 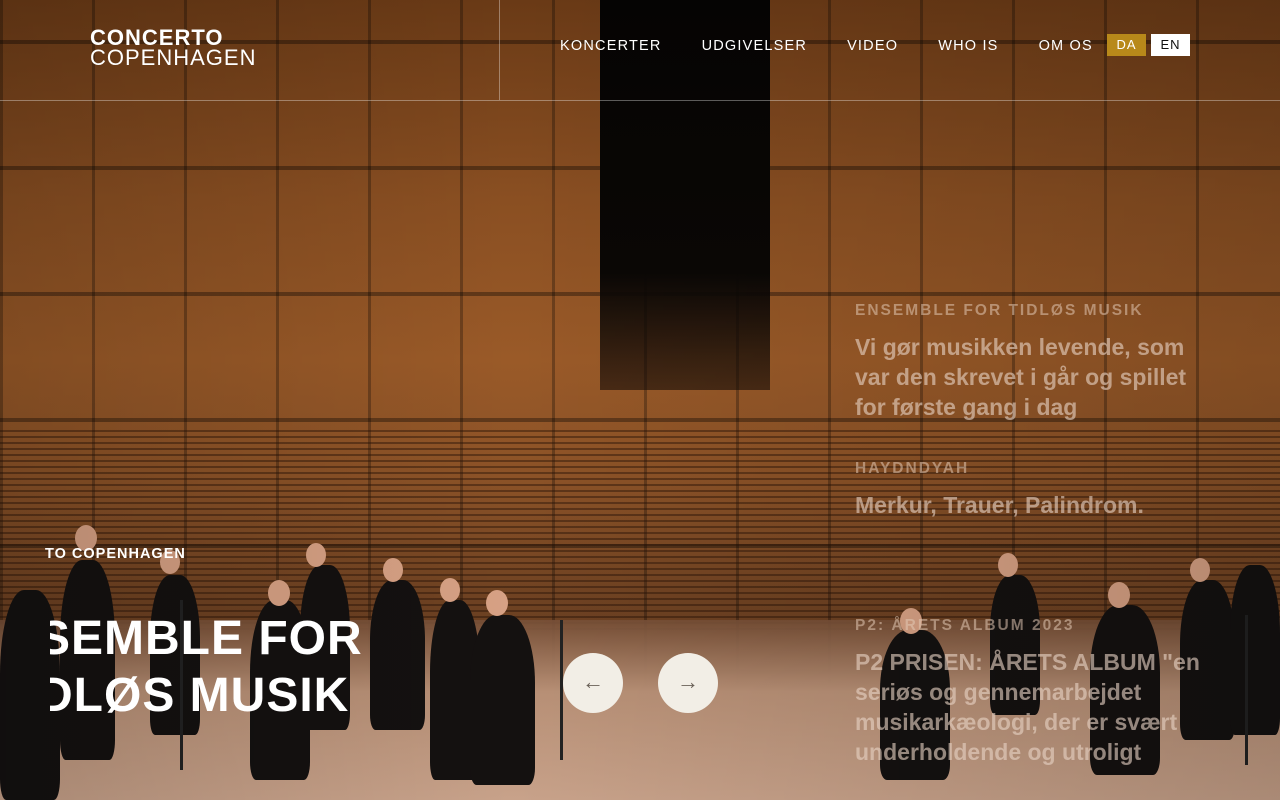 I want to click on hero-kicker: TO COPENHAGEN, so click(x=115, y=554).